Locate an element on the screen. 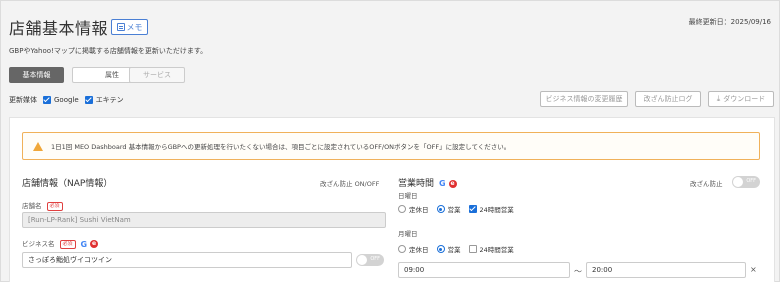 This screenshot has height=282, width=780. close-time-input: 20:00 is located at coordinates (666, 270).